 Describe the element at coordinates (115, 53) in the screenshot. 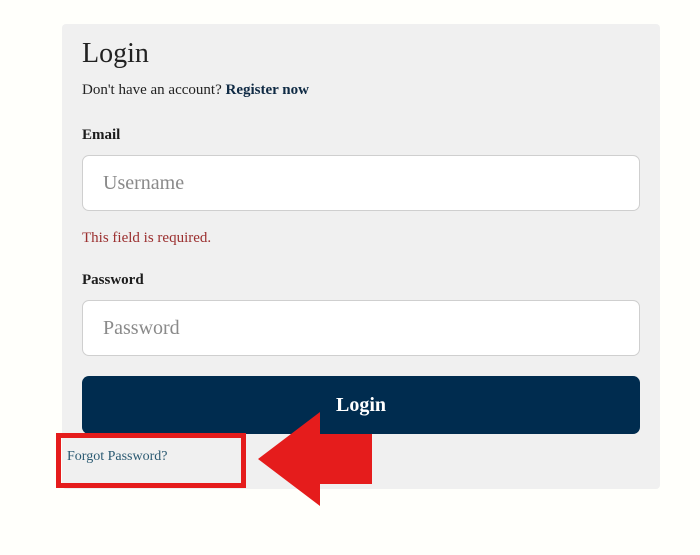

I see `login-title: Login` at that location.